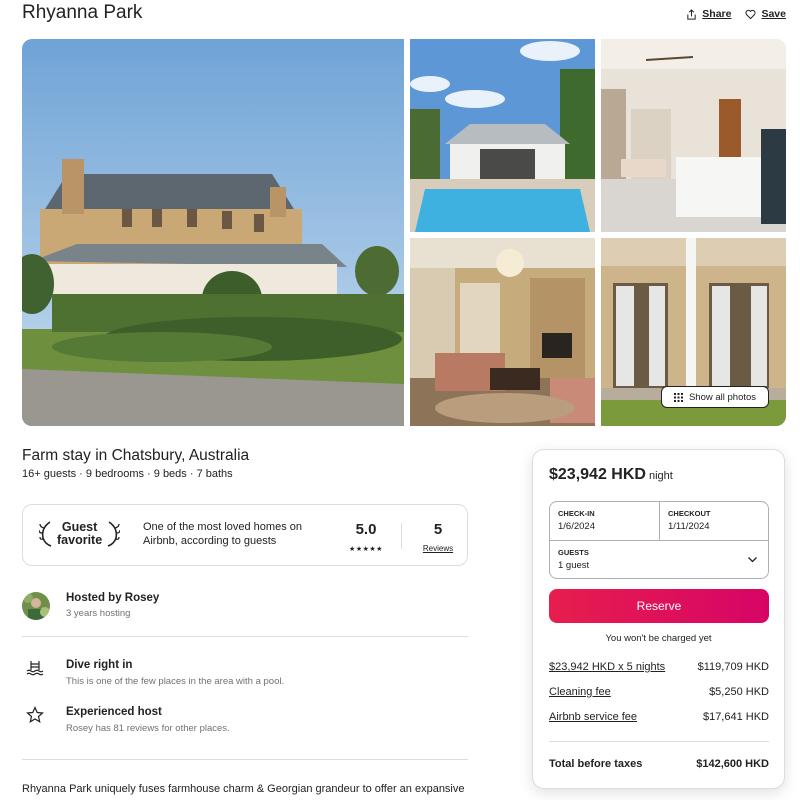 The image size is (800, 800). What do you see at coordinates (717, 14) in the screenshot?
I see `share-label: Share` at bounding box center [717, 14].